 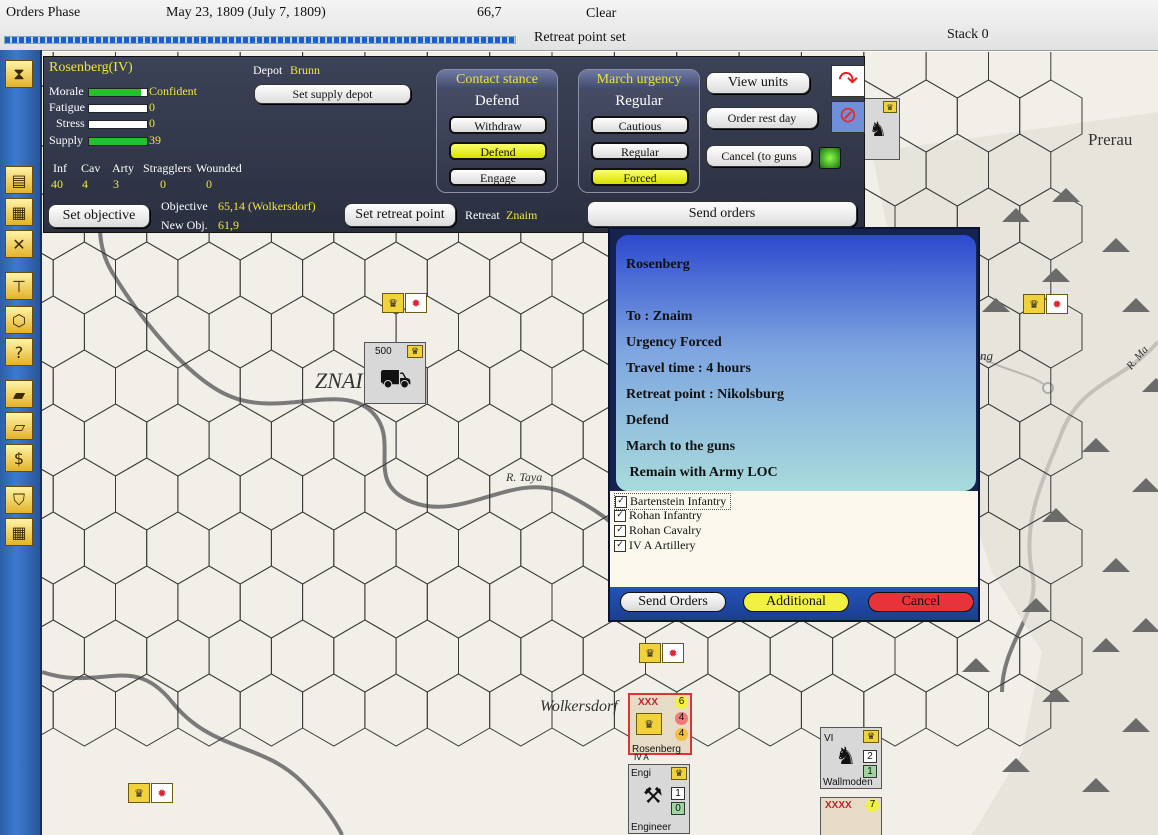 What do you see at coordinates (19, 286) in the screenshot?
I see `org-chart-icon: ⊤` at bounding box center [19, 286].